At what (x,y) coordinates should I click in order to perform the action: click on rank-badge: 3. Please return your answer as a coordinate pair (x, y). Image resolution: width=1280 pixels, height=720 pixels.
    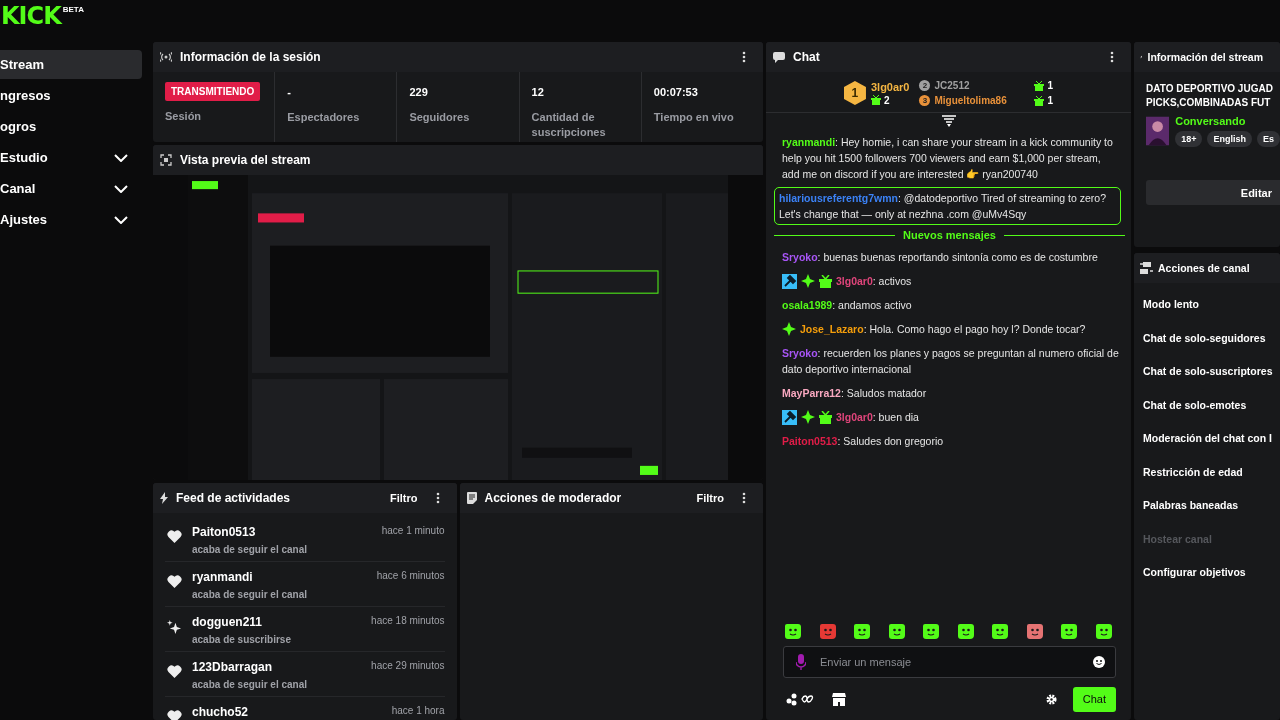
    Looking at the image, I should click on (925, 100).